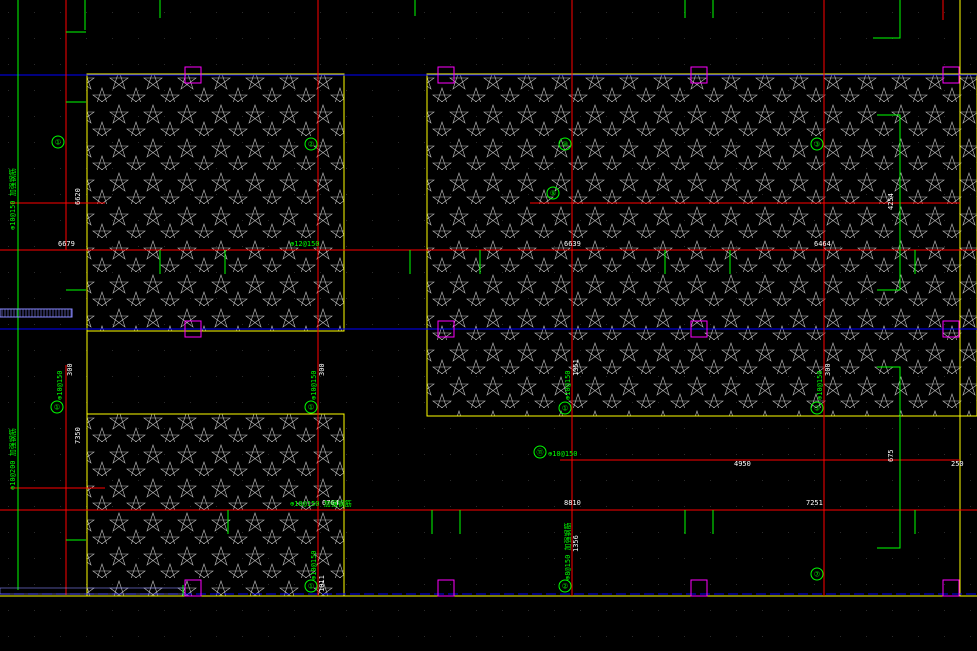  I want to click on slab-upper-left, so click(215, 202).